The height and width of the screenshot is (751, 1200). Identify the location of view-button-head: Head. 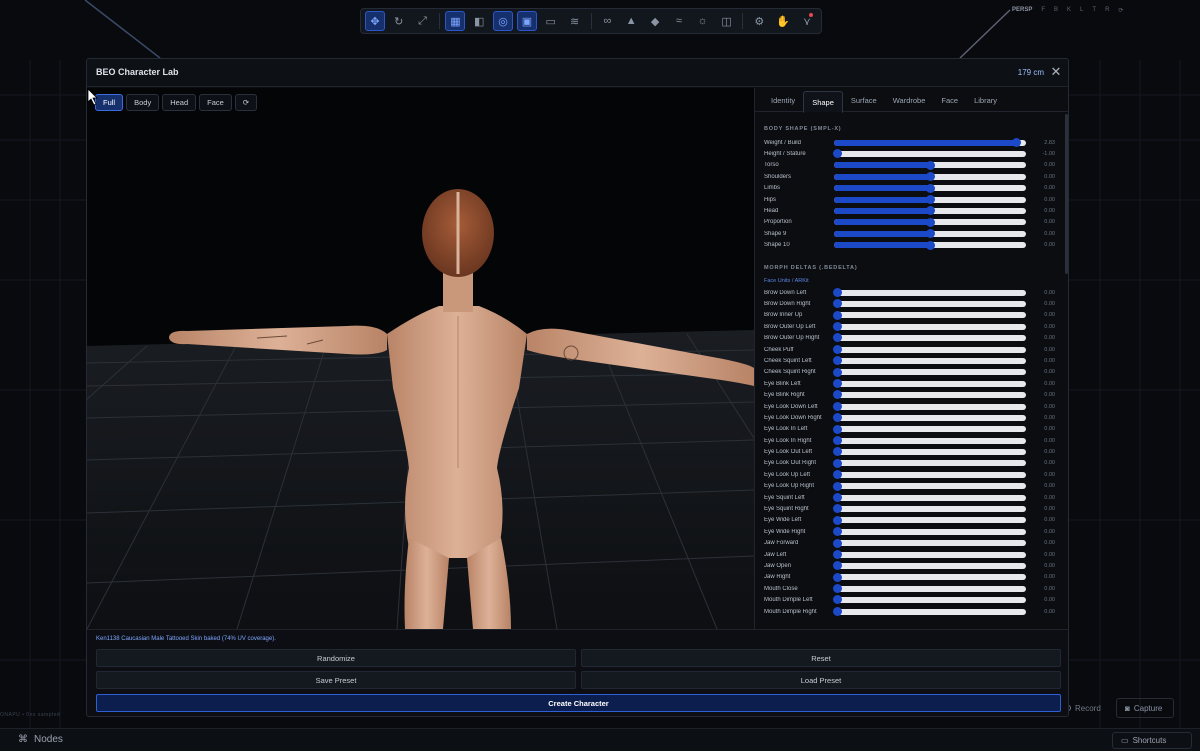
(179, 102).